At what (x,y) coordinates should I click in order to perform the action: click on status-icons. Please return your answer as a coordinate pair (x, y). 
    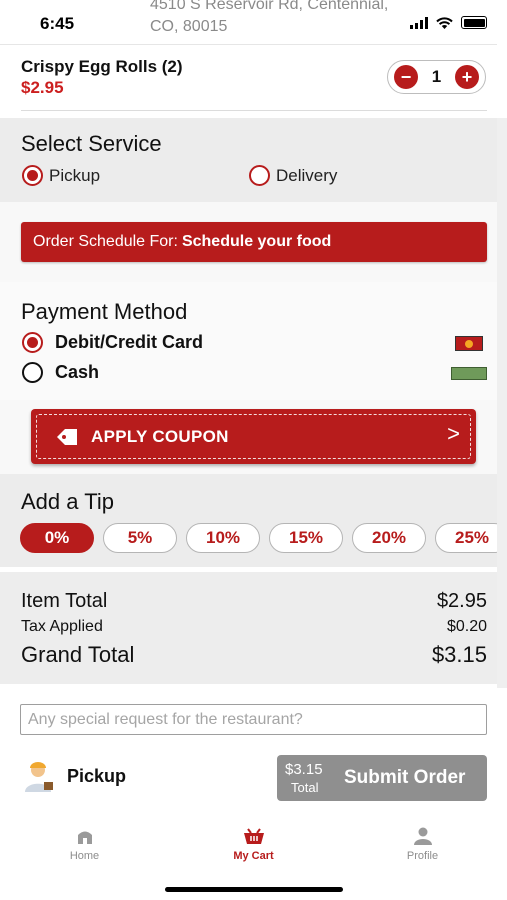
    Looking at the image, I should click on (448, 22).